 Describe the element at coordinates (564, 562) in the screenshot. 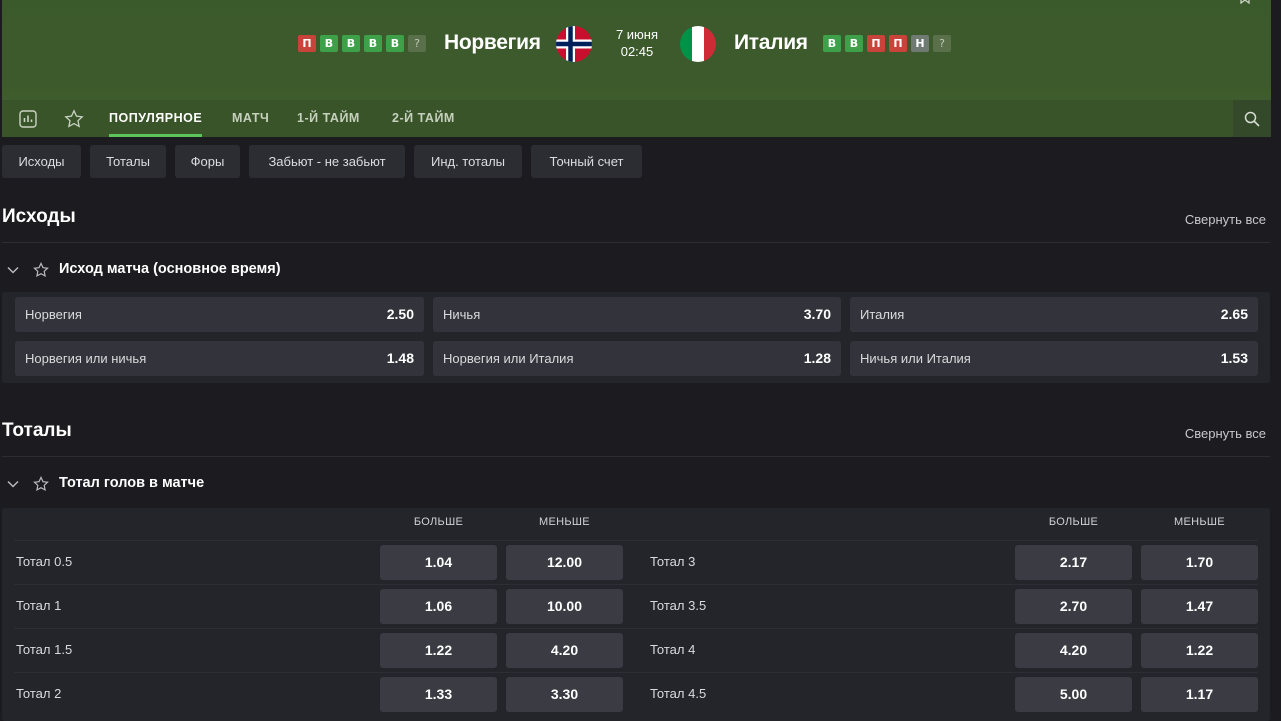

I see `odd-under-button: 12.00` at that location.